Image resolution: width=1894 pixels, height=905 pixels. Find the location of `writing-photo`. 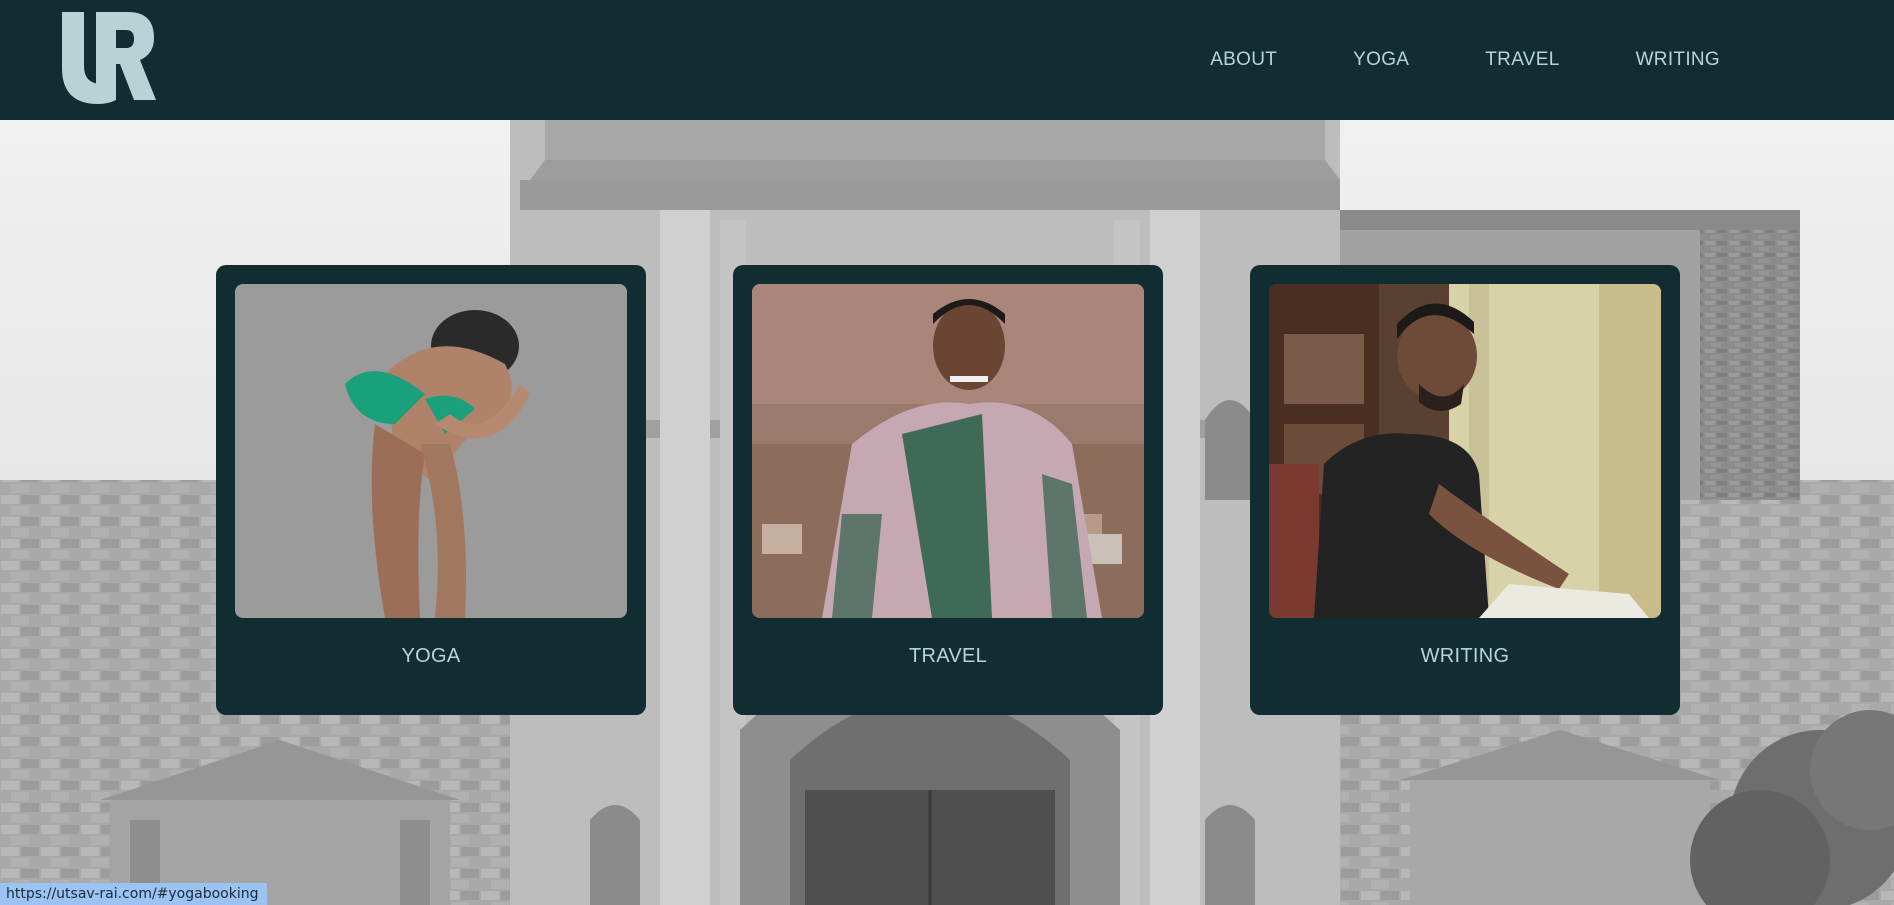

writing-photo is located at coordinates (1465, 451).